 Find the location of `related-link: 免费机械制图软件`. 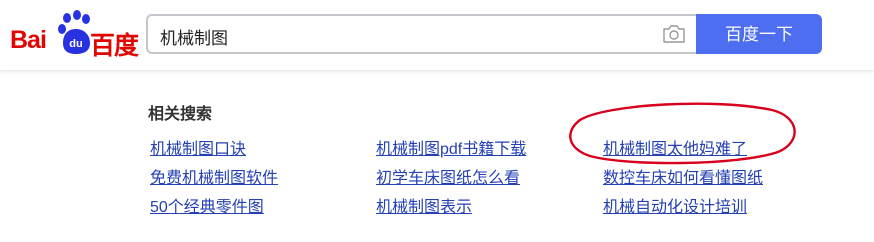

related-link: 免费机械制图软件 is located at coordinates (214, 176).